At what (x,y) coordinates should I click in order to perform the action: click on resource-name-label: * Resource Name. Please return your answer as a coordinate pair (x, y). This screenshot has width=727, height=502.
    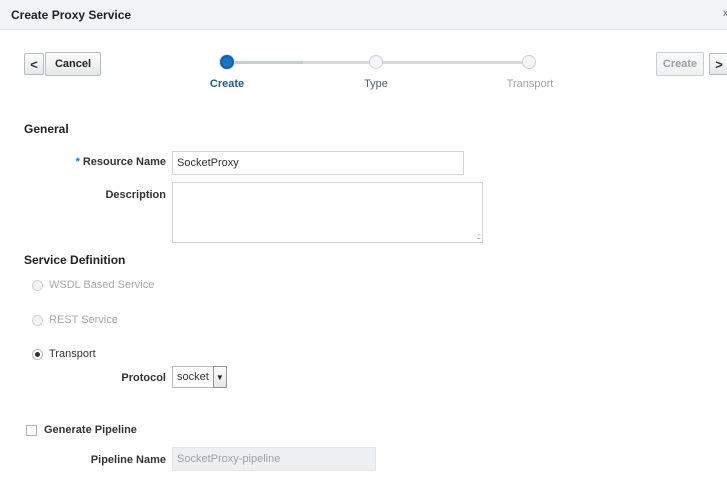
    Looking at the image, I should click on (120, 162).